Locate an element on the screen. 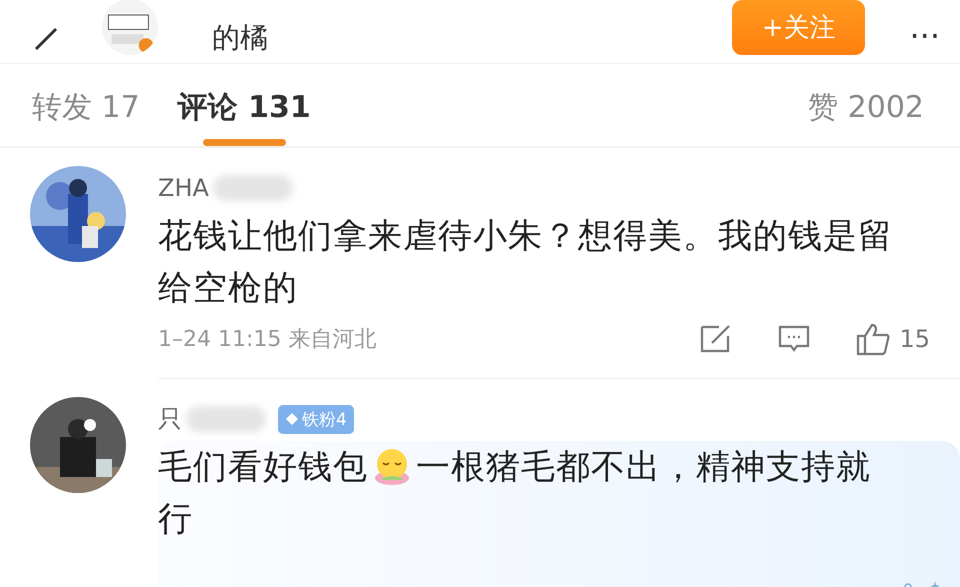 This screenshot has height=587, width=960. more-menu: ··· is located at coordinates (924, 36).